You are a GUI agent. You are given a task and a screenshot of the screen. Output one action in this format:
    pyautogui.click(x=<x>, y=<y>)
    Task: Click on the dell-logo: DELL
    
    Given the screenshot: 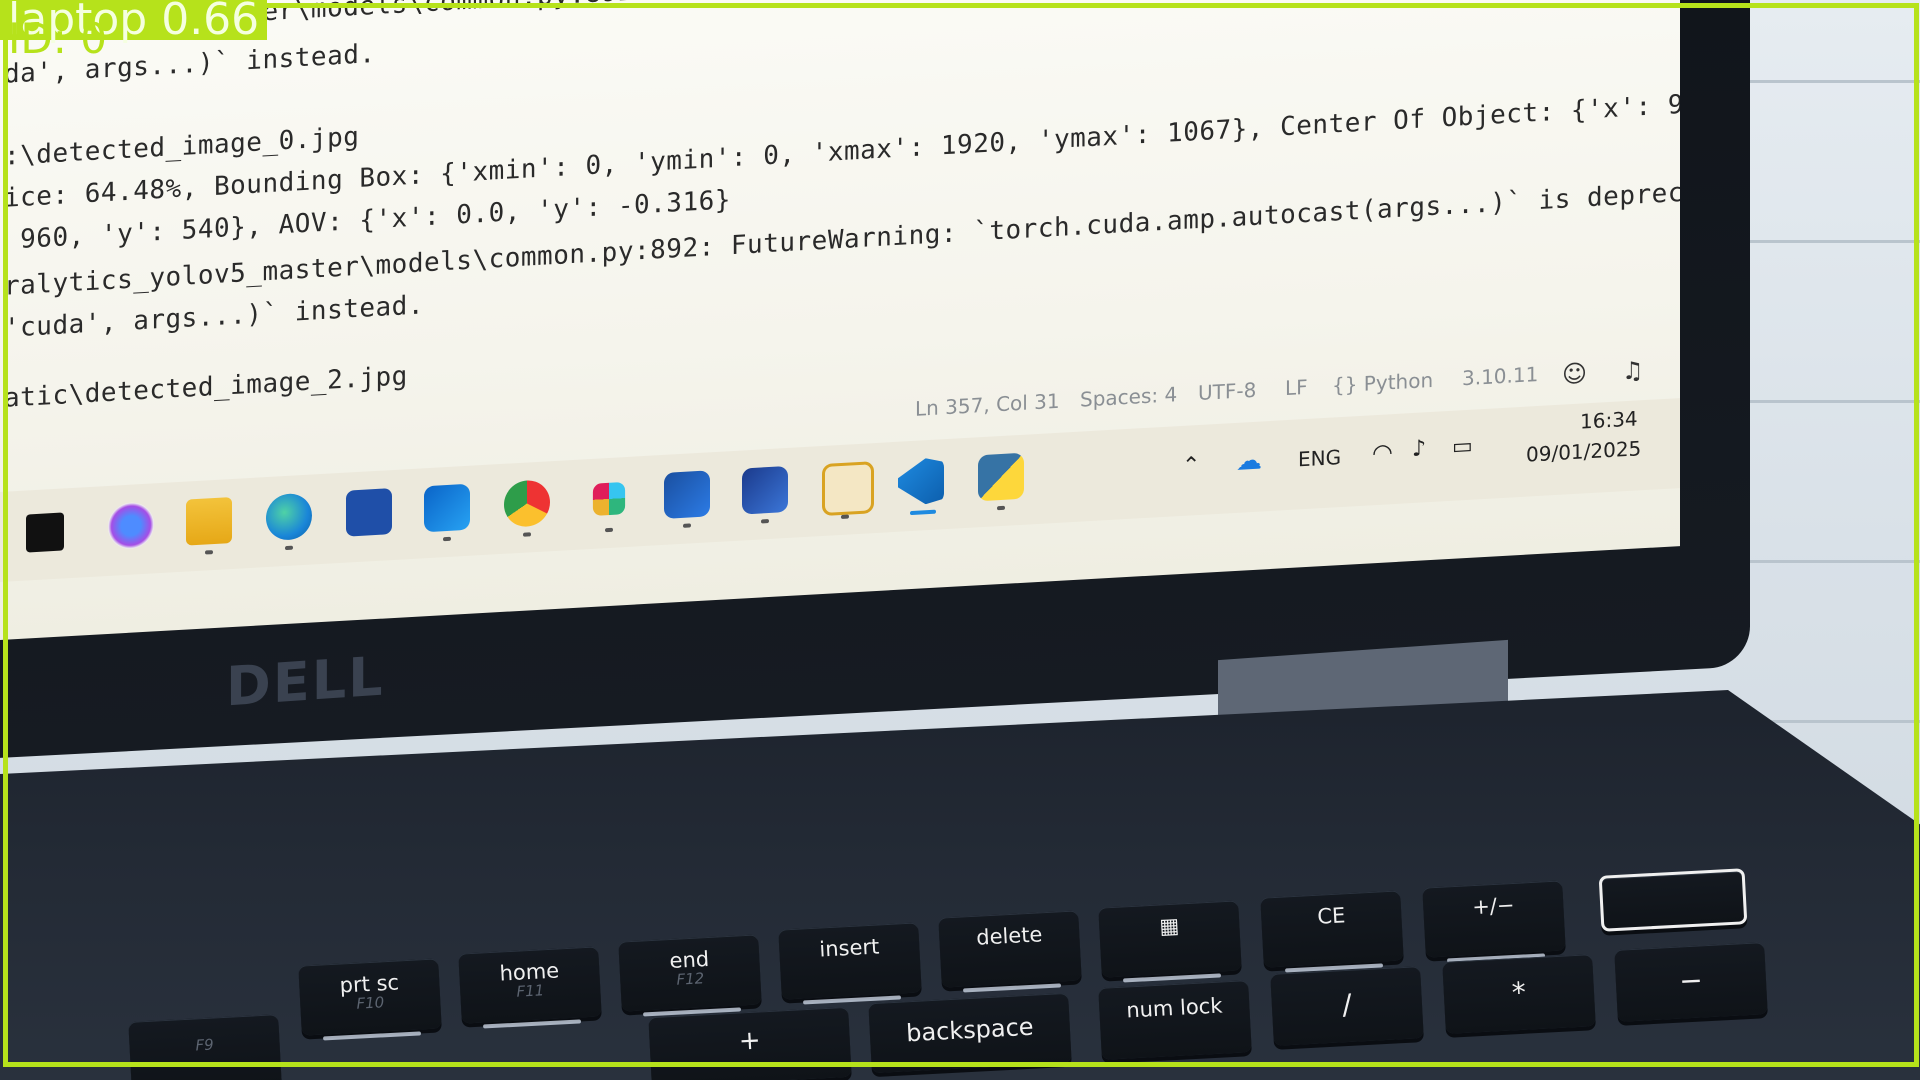 What is the action you would take?
    pyautogui.click(x=305, y=681)
    